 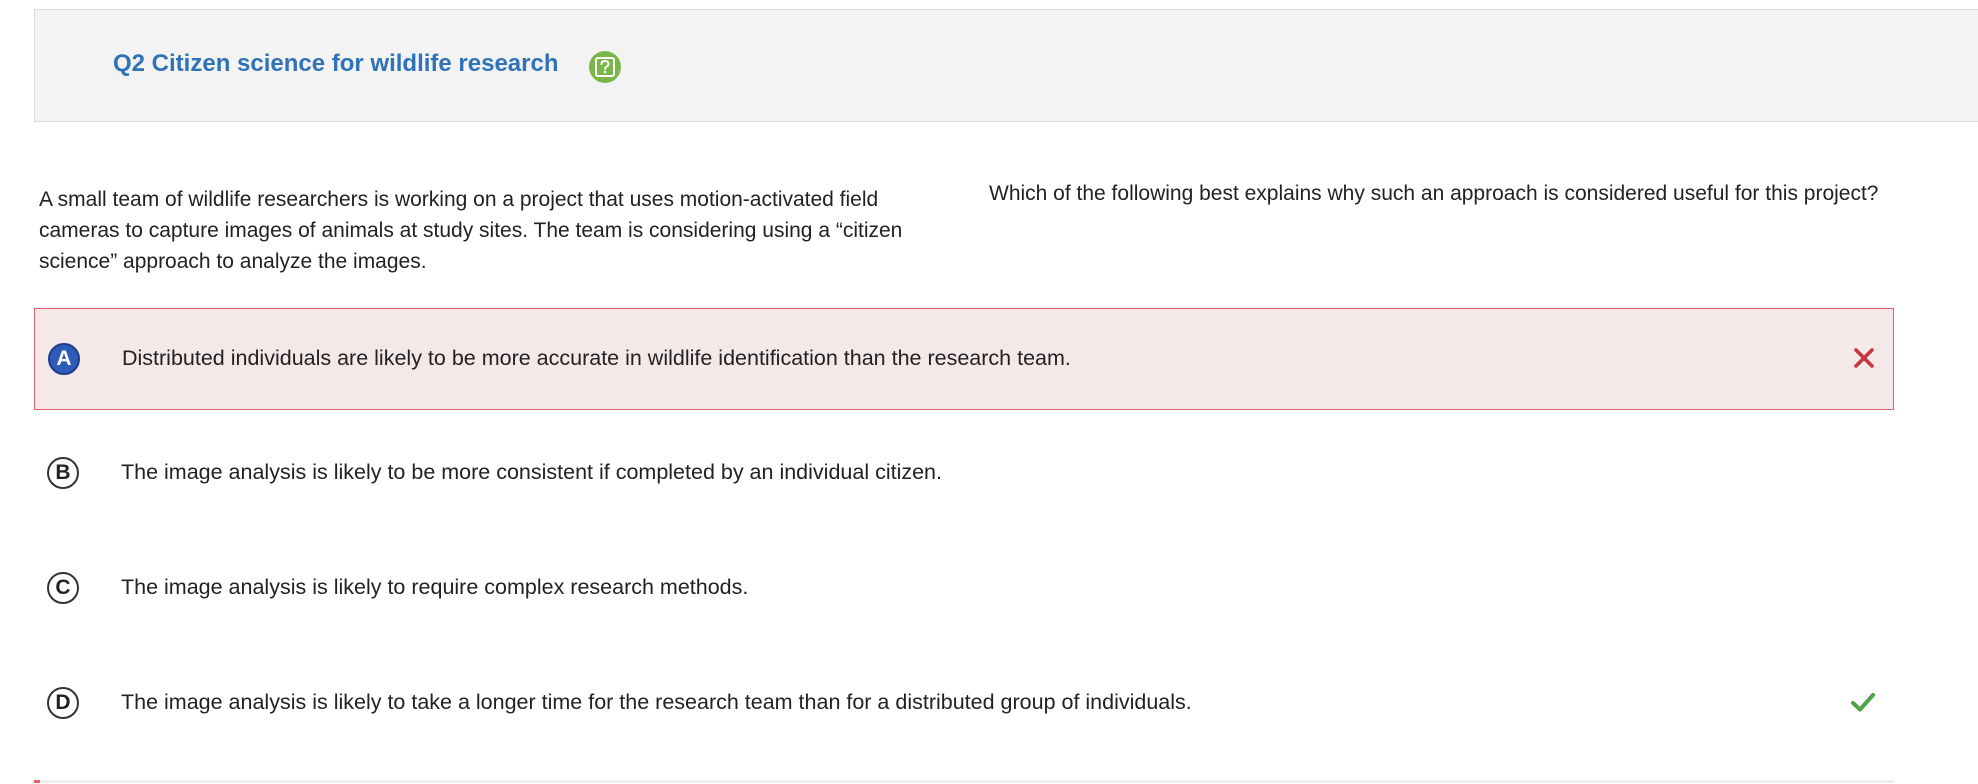 What do you see at coordinates (63, 703) in the screenshot?
I see `choice-d-letter: D` at bounding box center [63, 703].